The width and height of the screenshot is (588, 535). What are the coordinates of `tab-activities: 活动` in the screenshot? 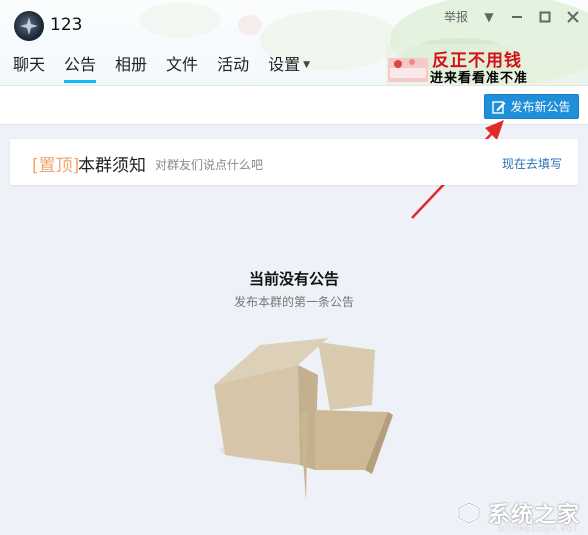 It's located at (233, 68).